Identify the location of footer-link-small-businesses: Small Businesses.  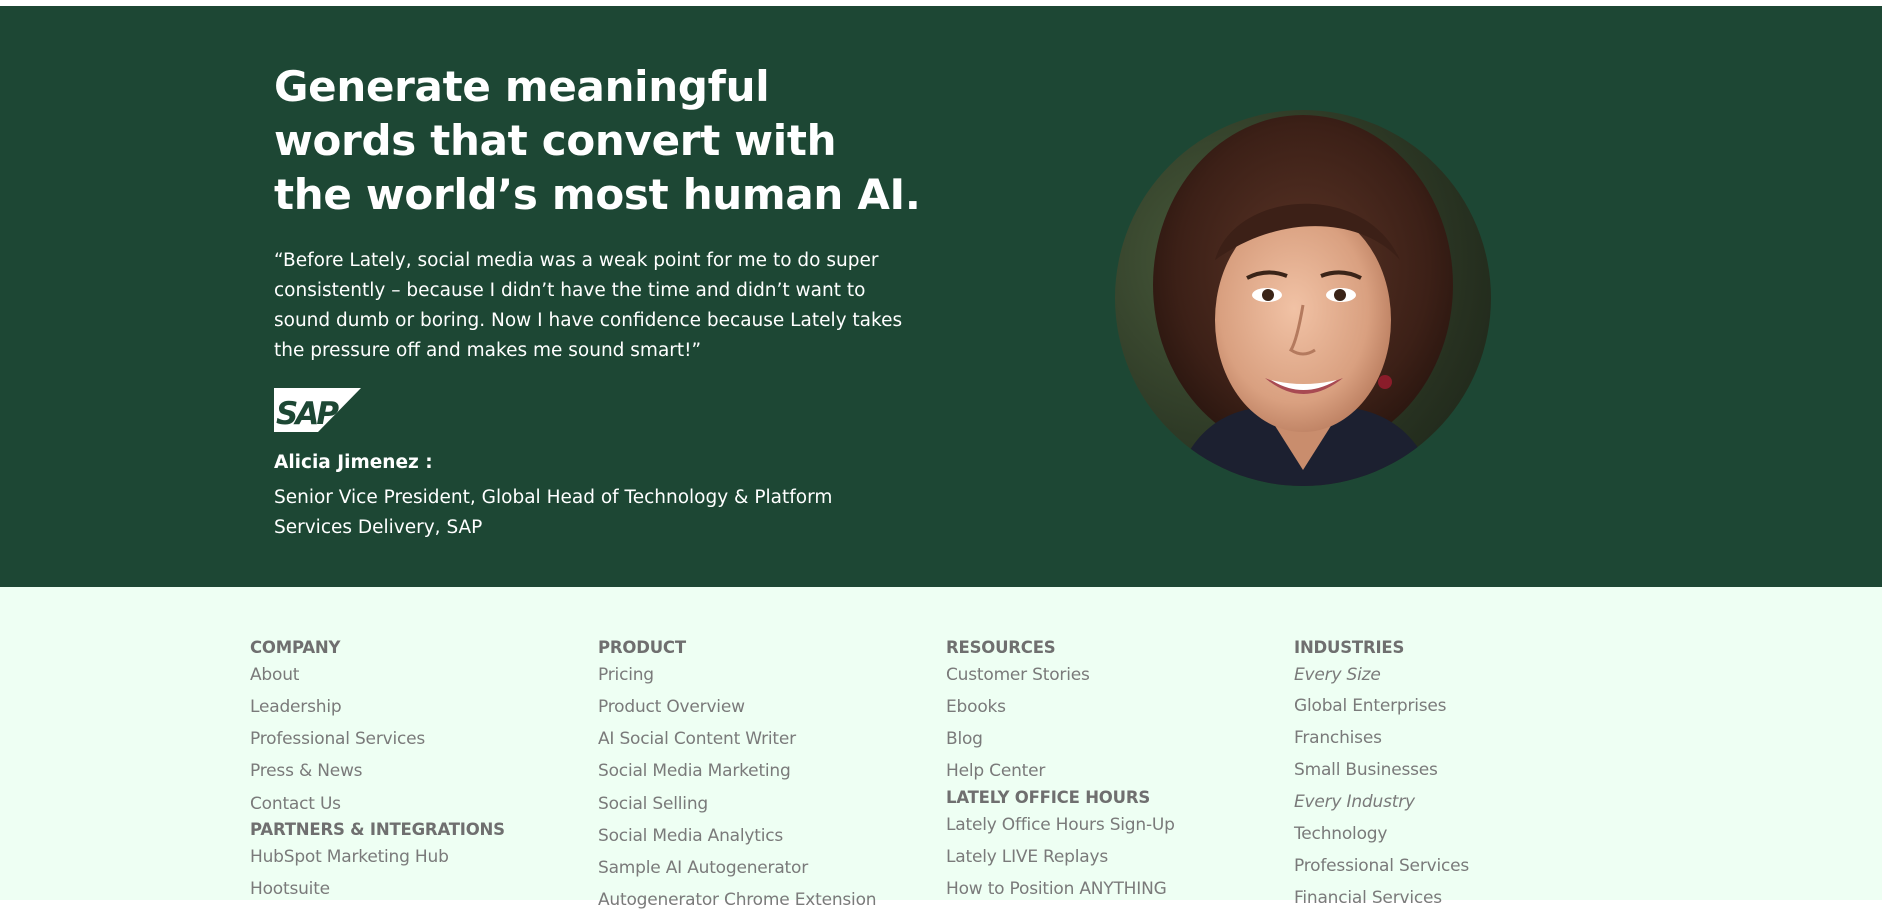
(1366, 770).